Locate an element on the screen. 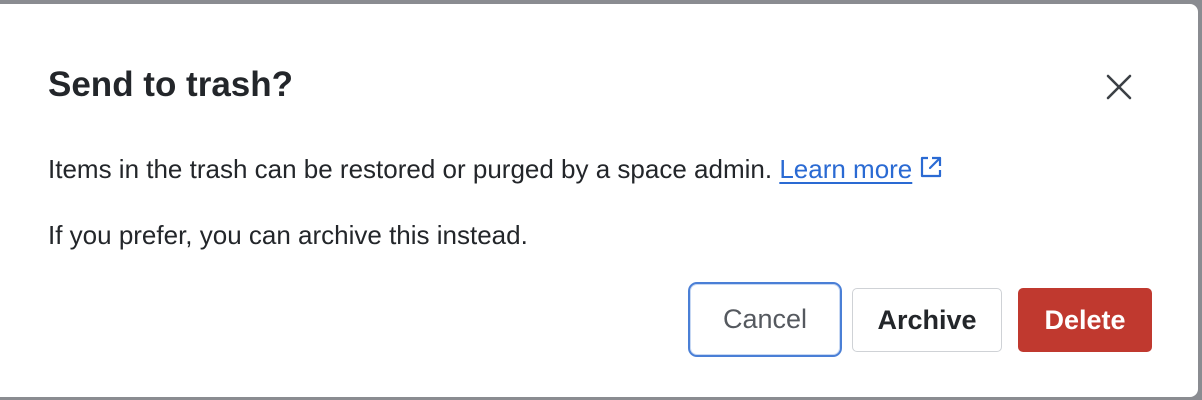  close-icon is located at coordinates (1119, 87).